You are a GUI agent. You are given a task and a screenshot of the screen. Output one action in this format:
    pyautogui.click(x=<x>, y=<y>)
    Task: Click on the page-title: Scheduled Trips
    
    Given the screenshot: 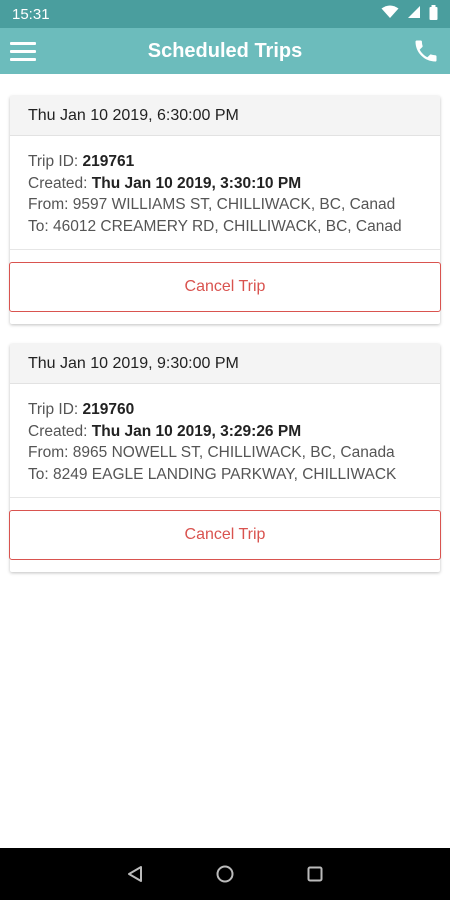 What is the action you would take?
    pyautogui.click(x=225, y=50)
    